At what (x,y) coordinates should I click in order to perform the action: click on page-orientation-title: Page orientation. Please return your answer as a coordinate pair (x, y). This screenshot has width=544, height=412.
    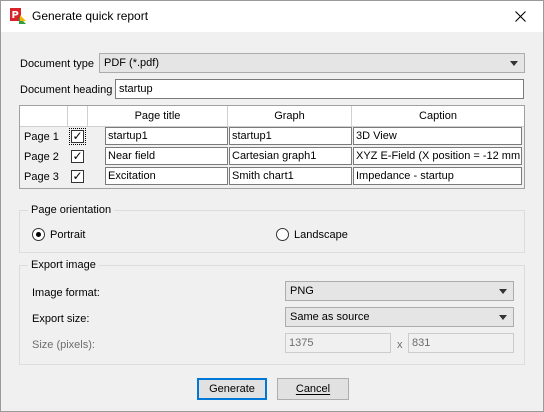
    Looking at the image, I should click on (71, 210).